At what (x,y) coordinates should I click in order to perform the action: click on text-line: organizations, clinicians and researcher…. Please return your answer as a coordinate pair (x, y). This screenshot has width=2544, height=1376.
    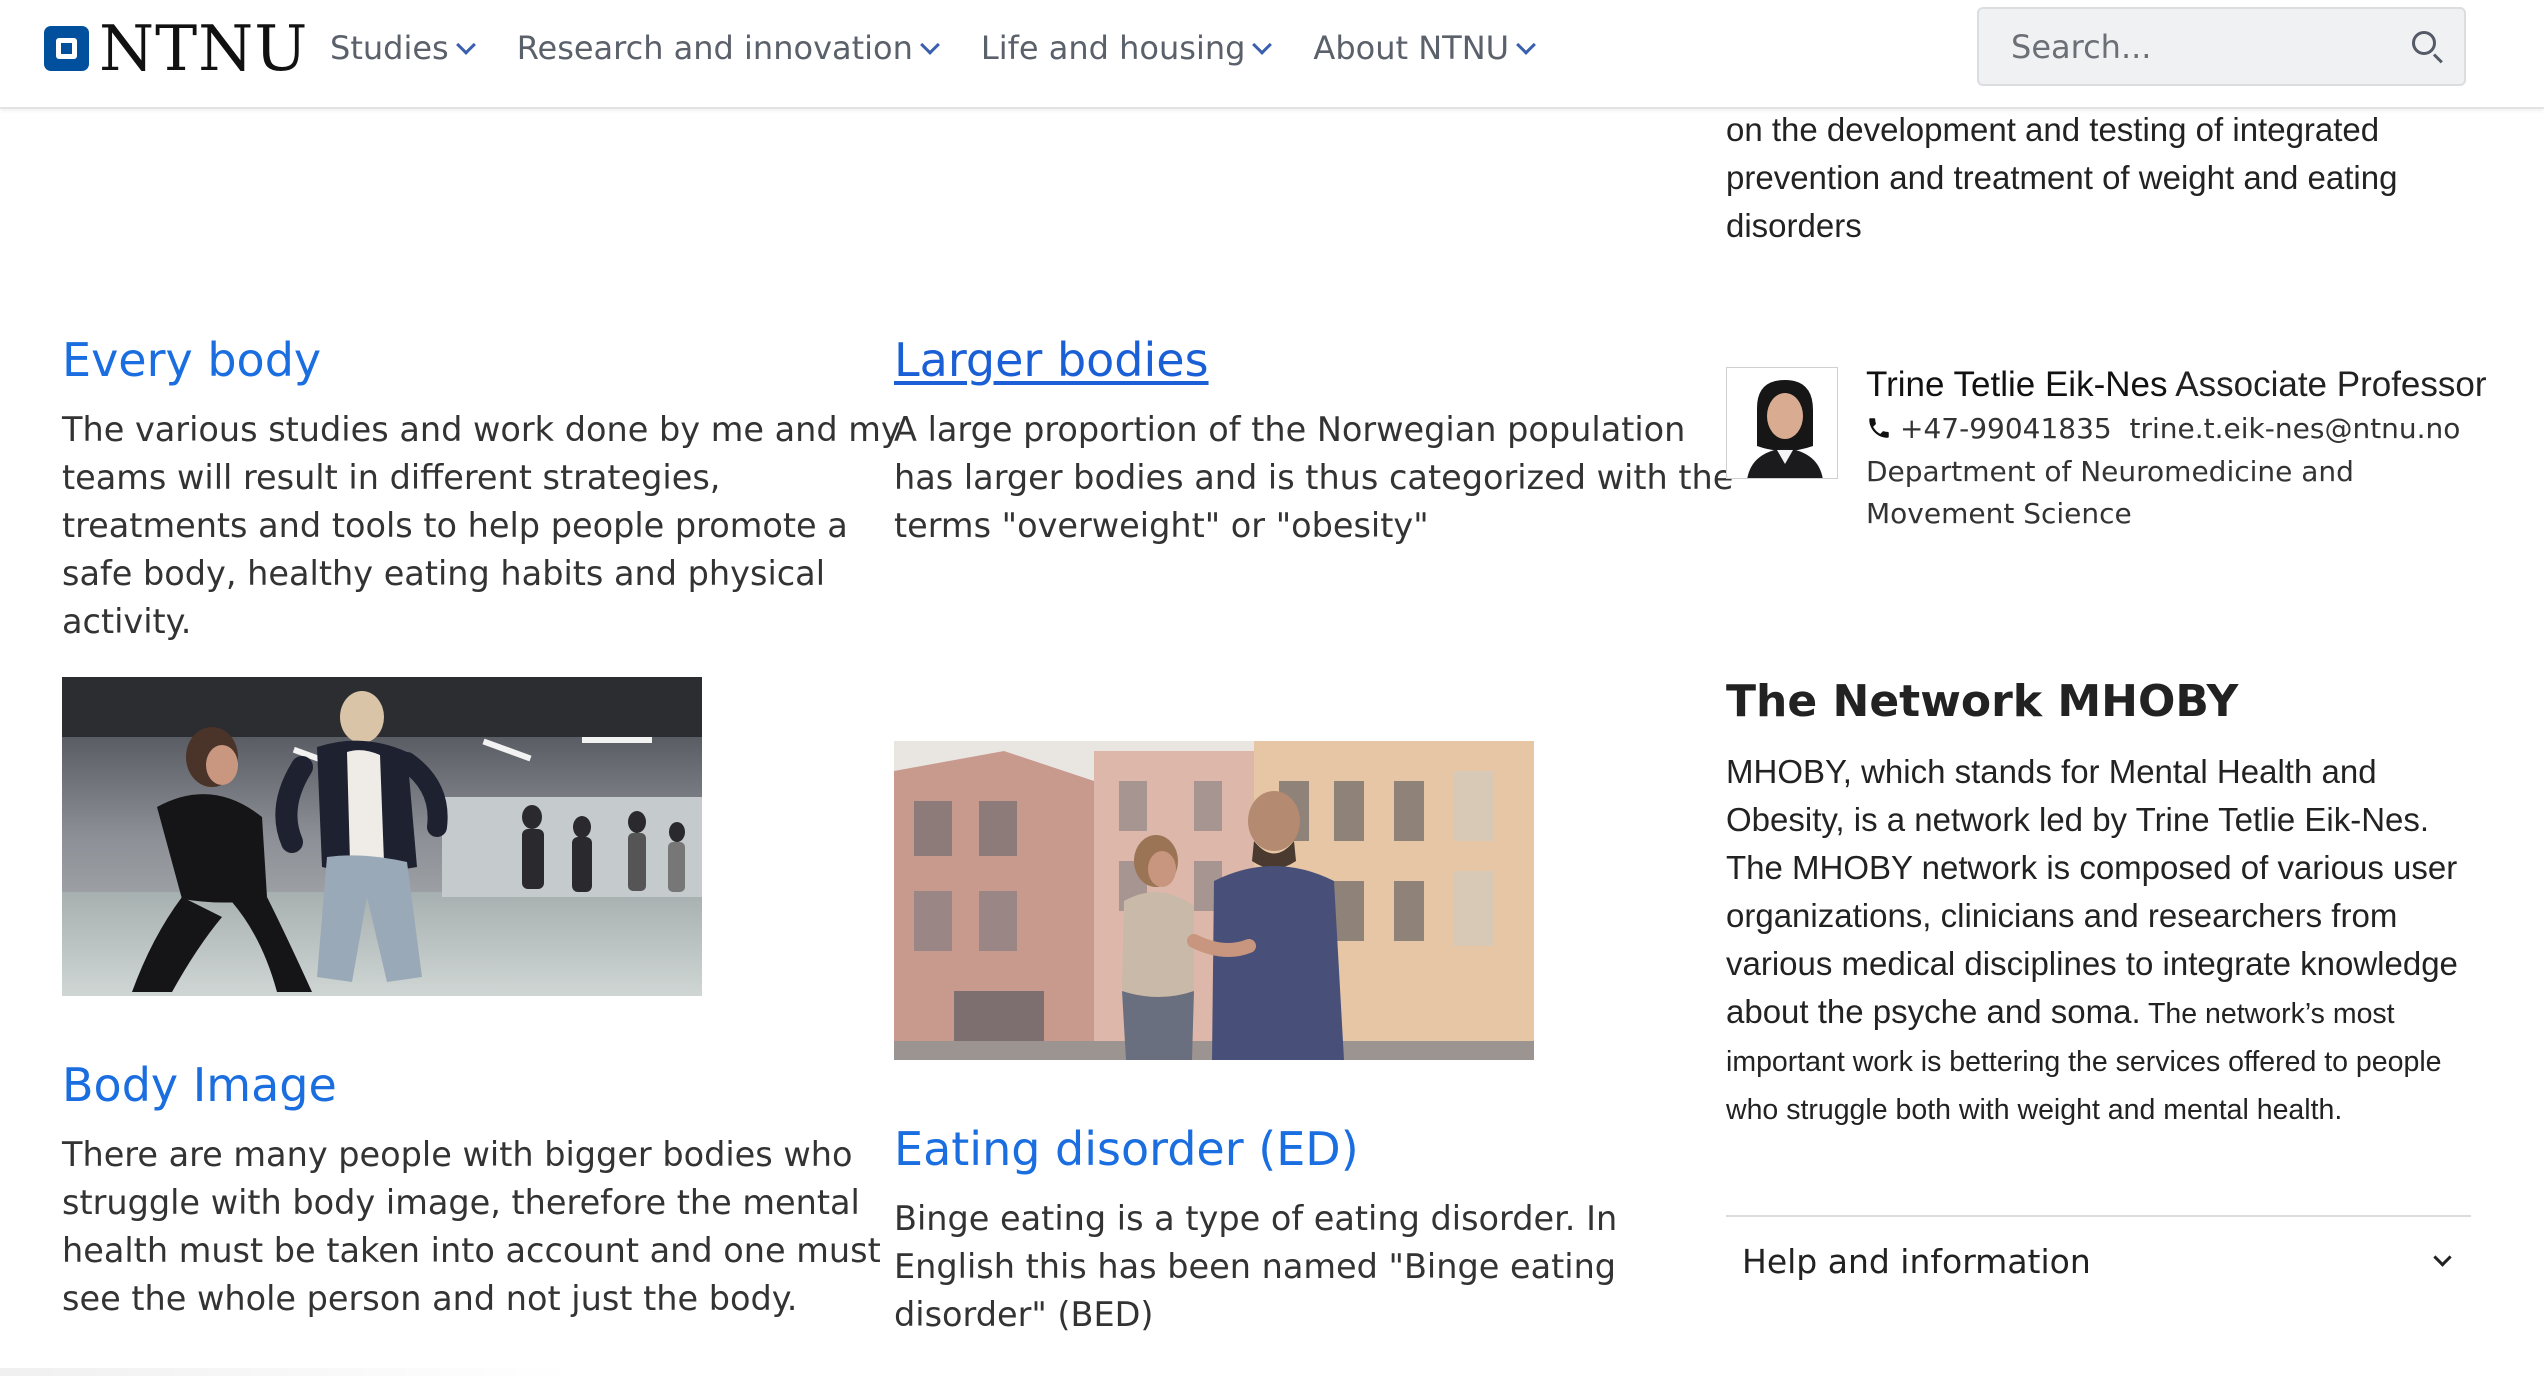
    Looking at the image, I should click on (2062, 915).